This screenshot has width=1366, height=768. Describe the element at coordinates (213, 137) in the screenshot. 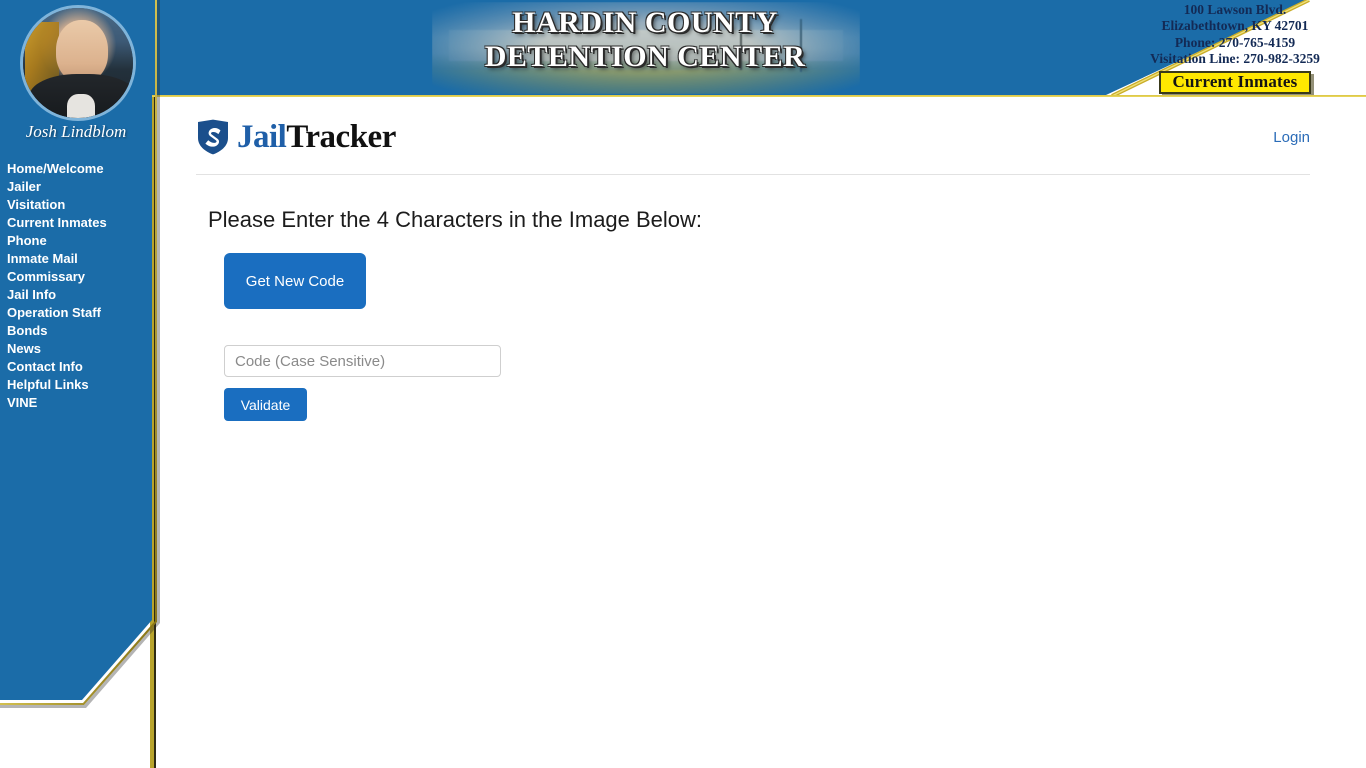

I see `shield-icon` at that location.